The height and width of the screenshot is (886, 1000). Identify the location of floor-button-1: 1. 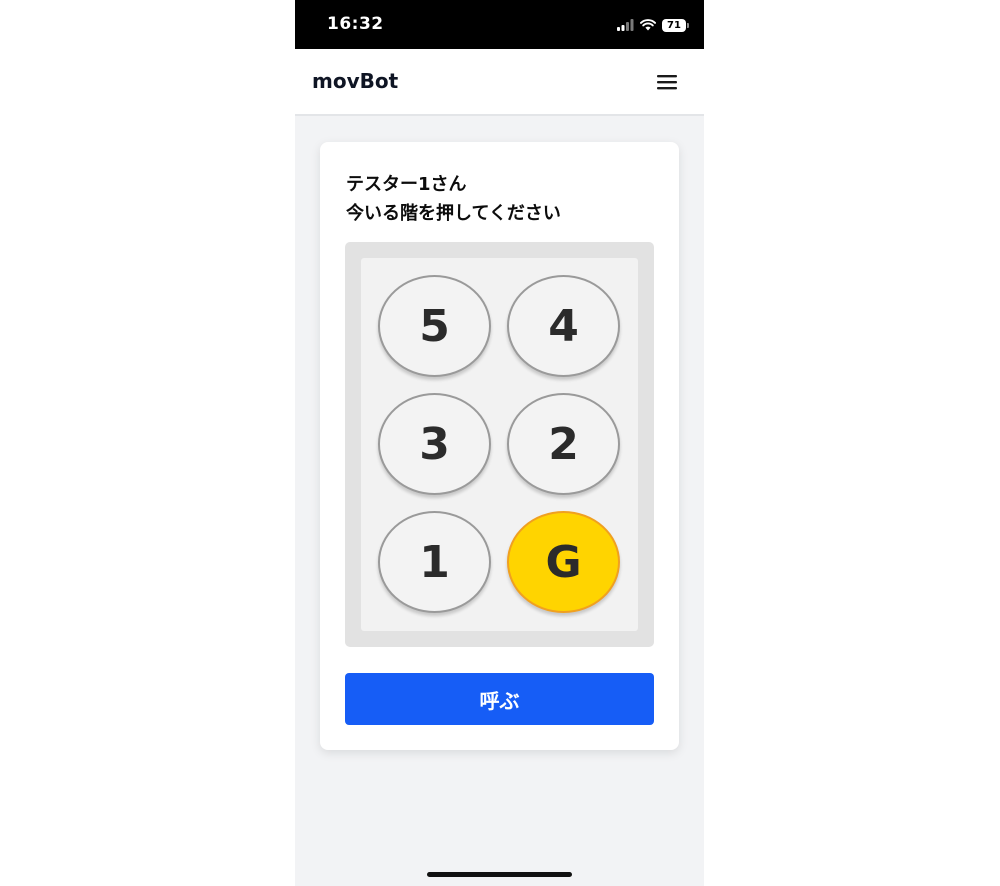
(434, 562).